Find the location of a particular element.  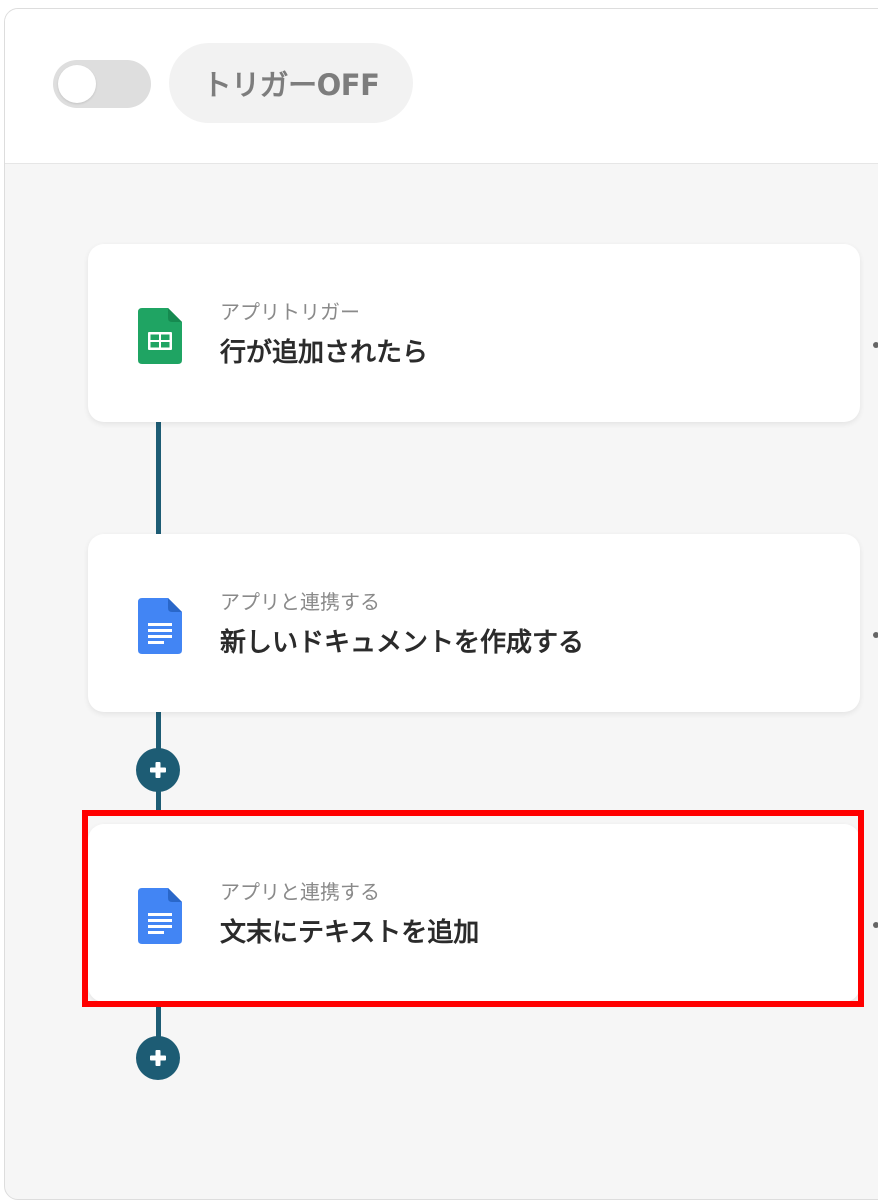

flow-header: トリガーOFF is located at coordinates (441, 86).